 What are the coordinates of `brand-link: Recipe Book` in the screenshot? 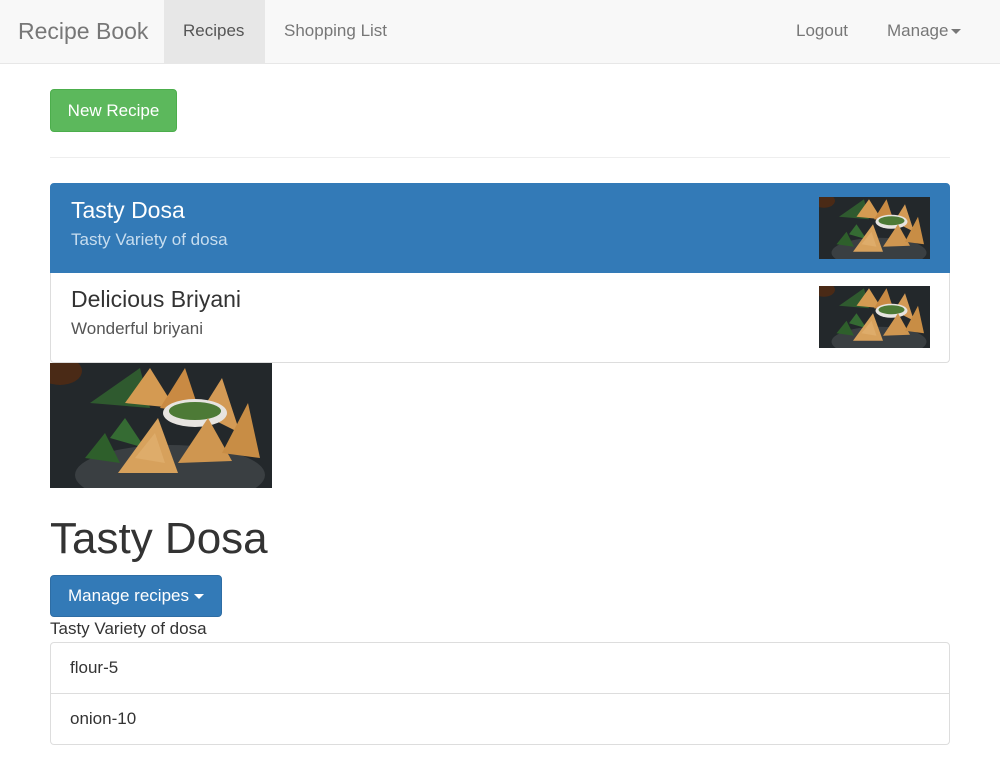 It's located at (83, 31).